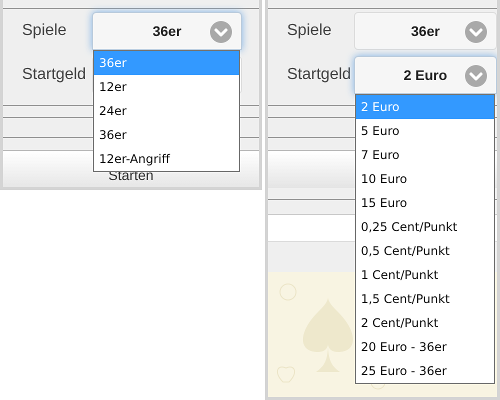 The width and height of the screenshot is (500, 400). I want to click on dropdown-option: 1,5 Cent/Punkt, so click(425, 299).